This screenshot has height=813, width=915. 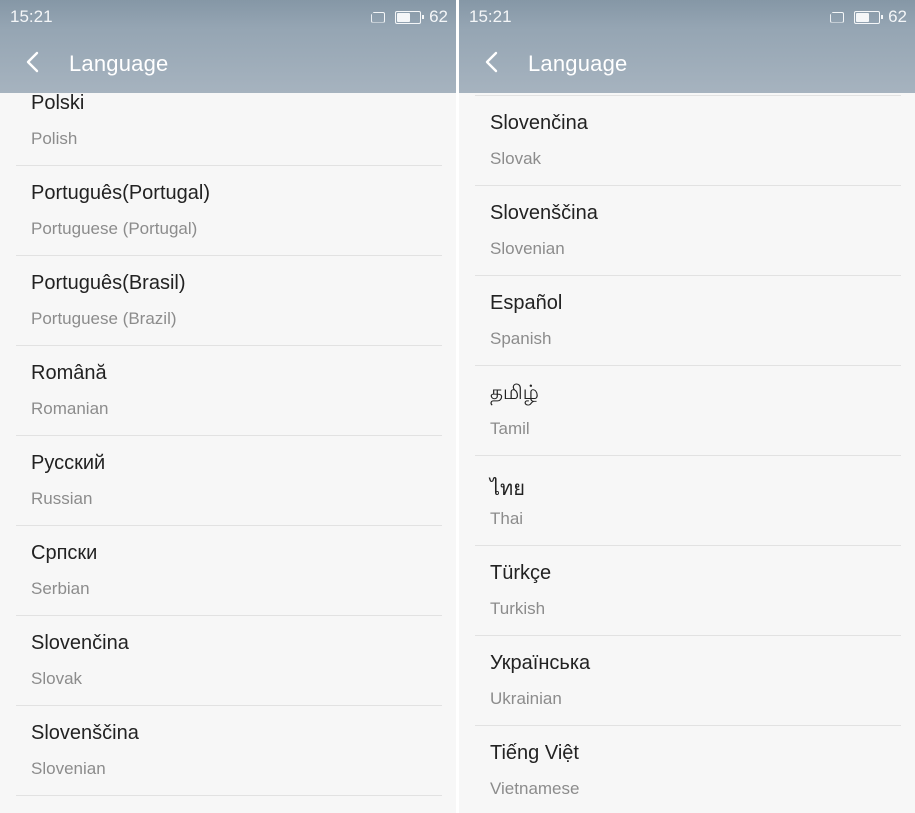 I want to click on language-english-name: Portuguese (Brazil), so click(x=104, y=318).